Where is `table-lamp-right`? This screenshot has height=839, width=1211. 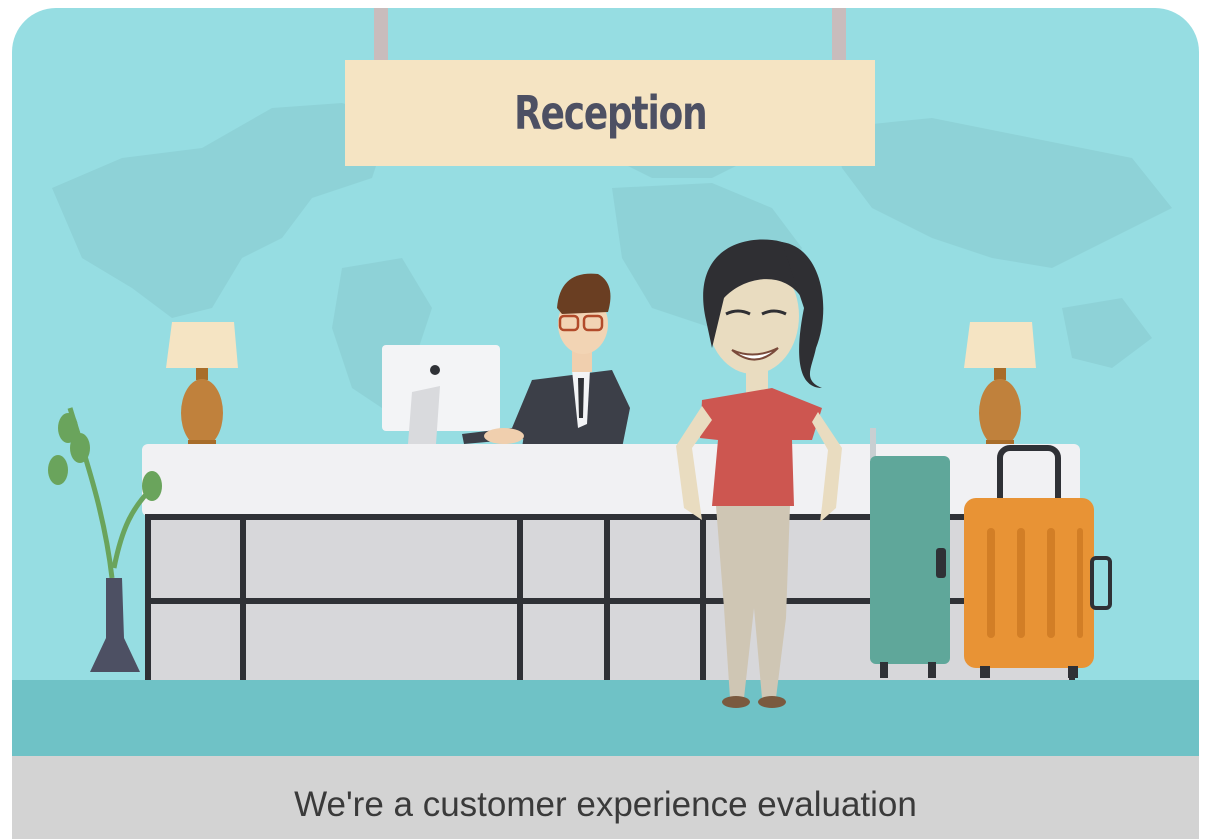 table-lamp-right is located at coordinates (1000, 385).